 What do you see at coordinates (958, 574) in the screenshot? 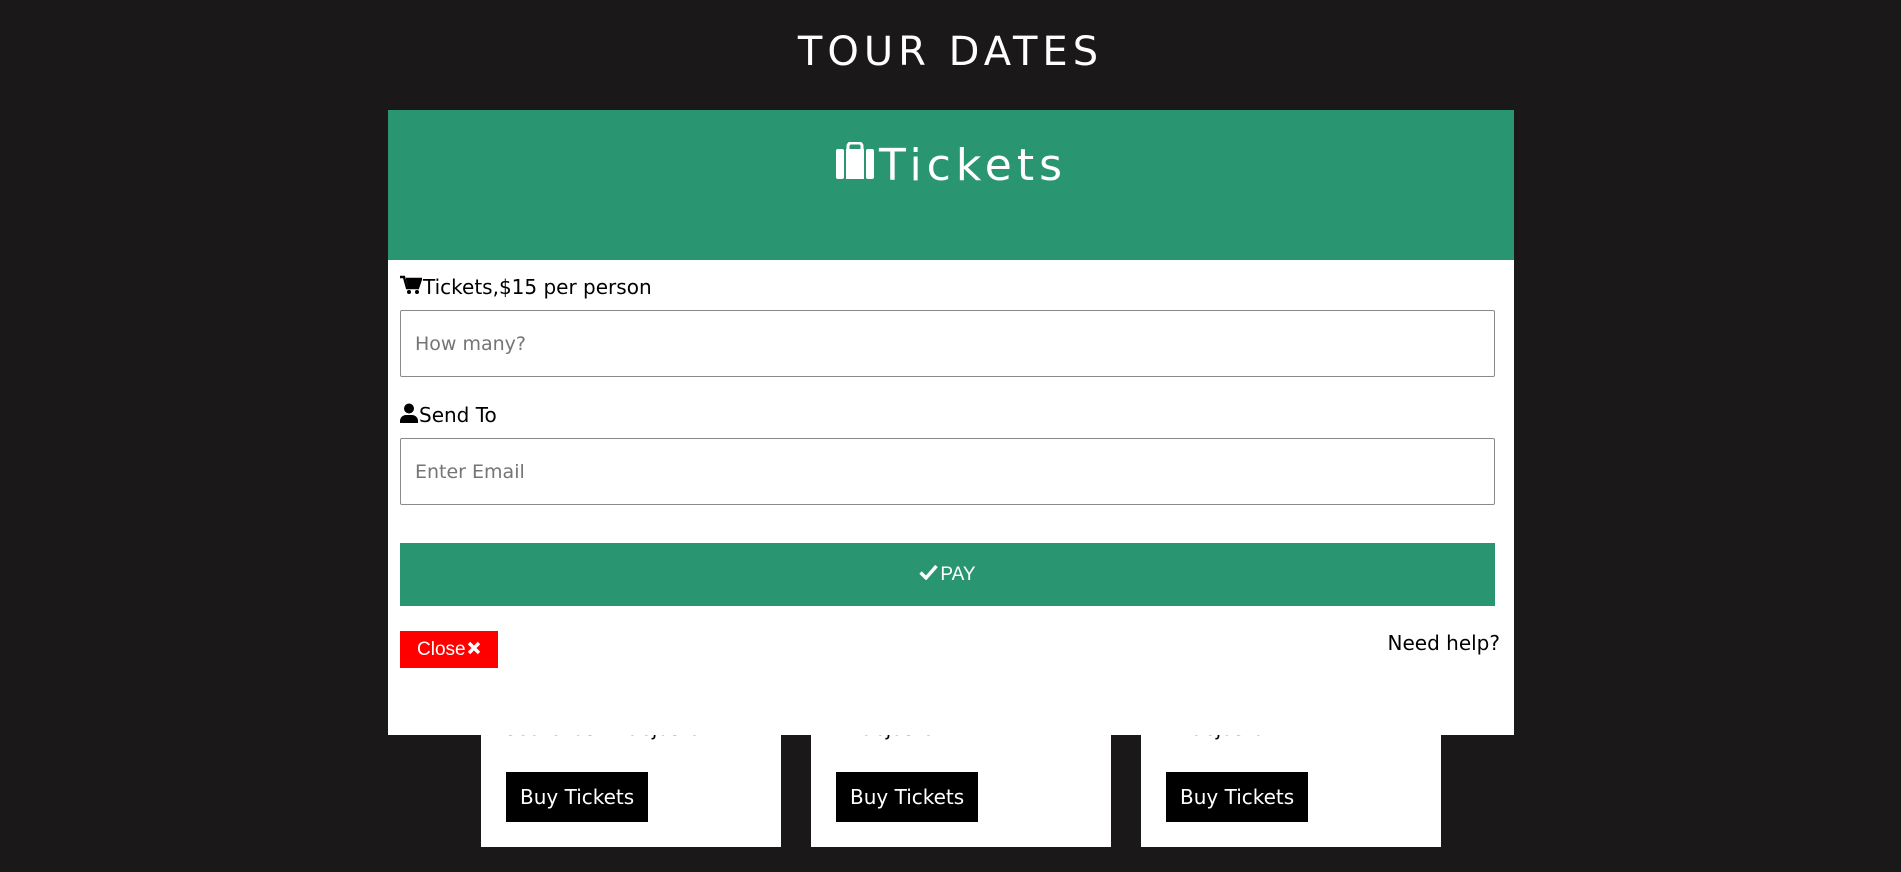
I see `pay-button-label: PAY` at bounding box center [958, 574].